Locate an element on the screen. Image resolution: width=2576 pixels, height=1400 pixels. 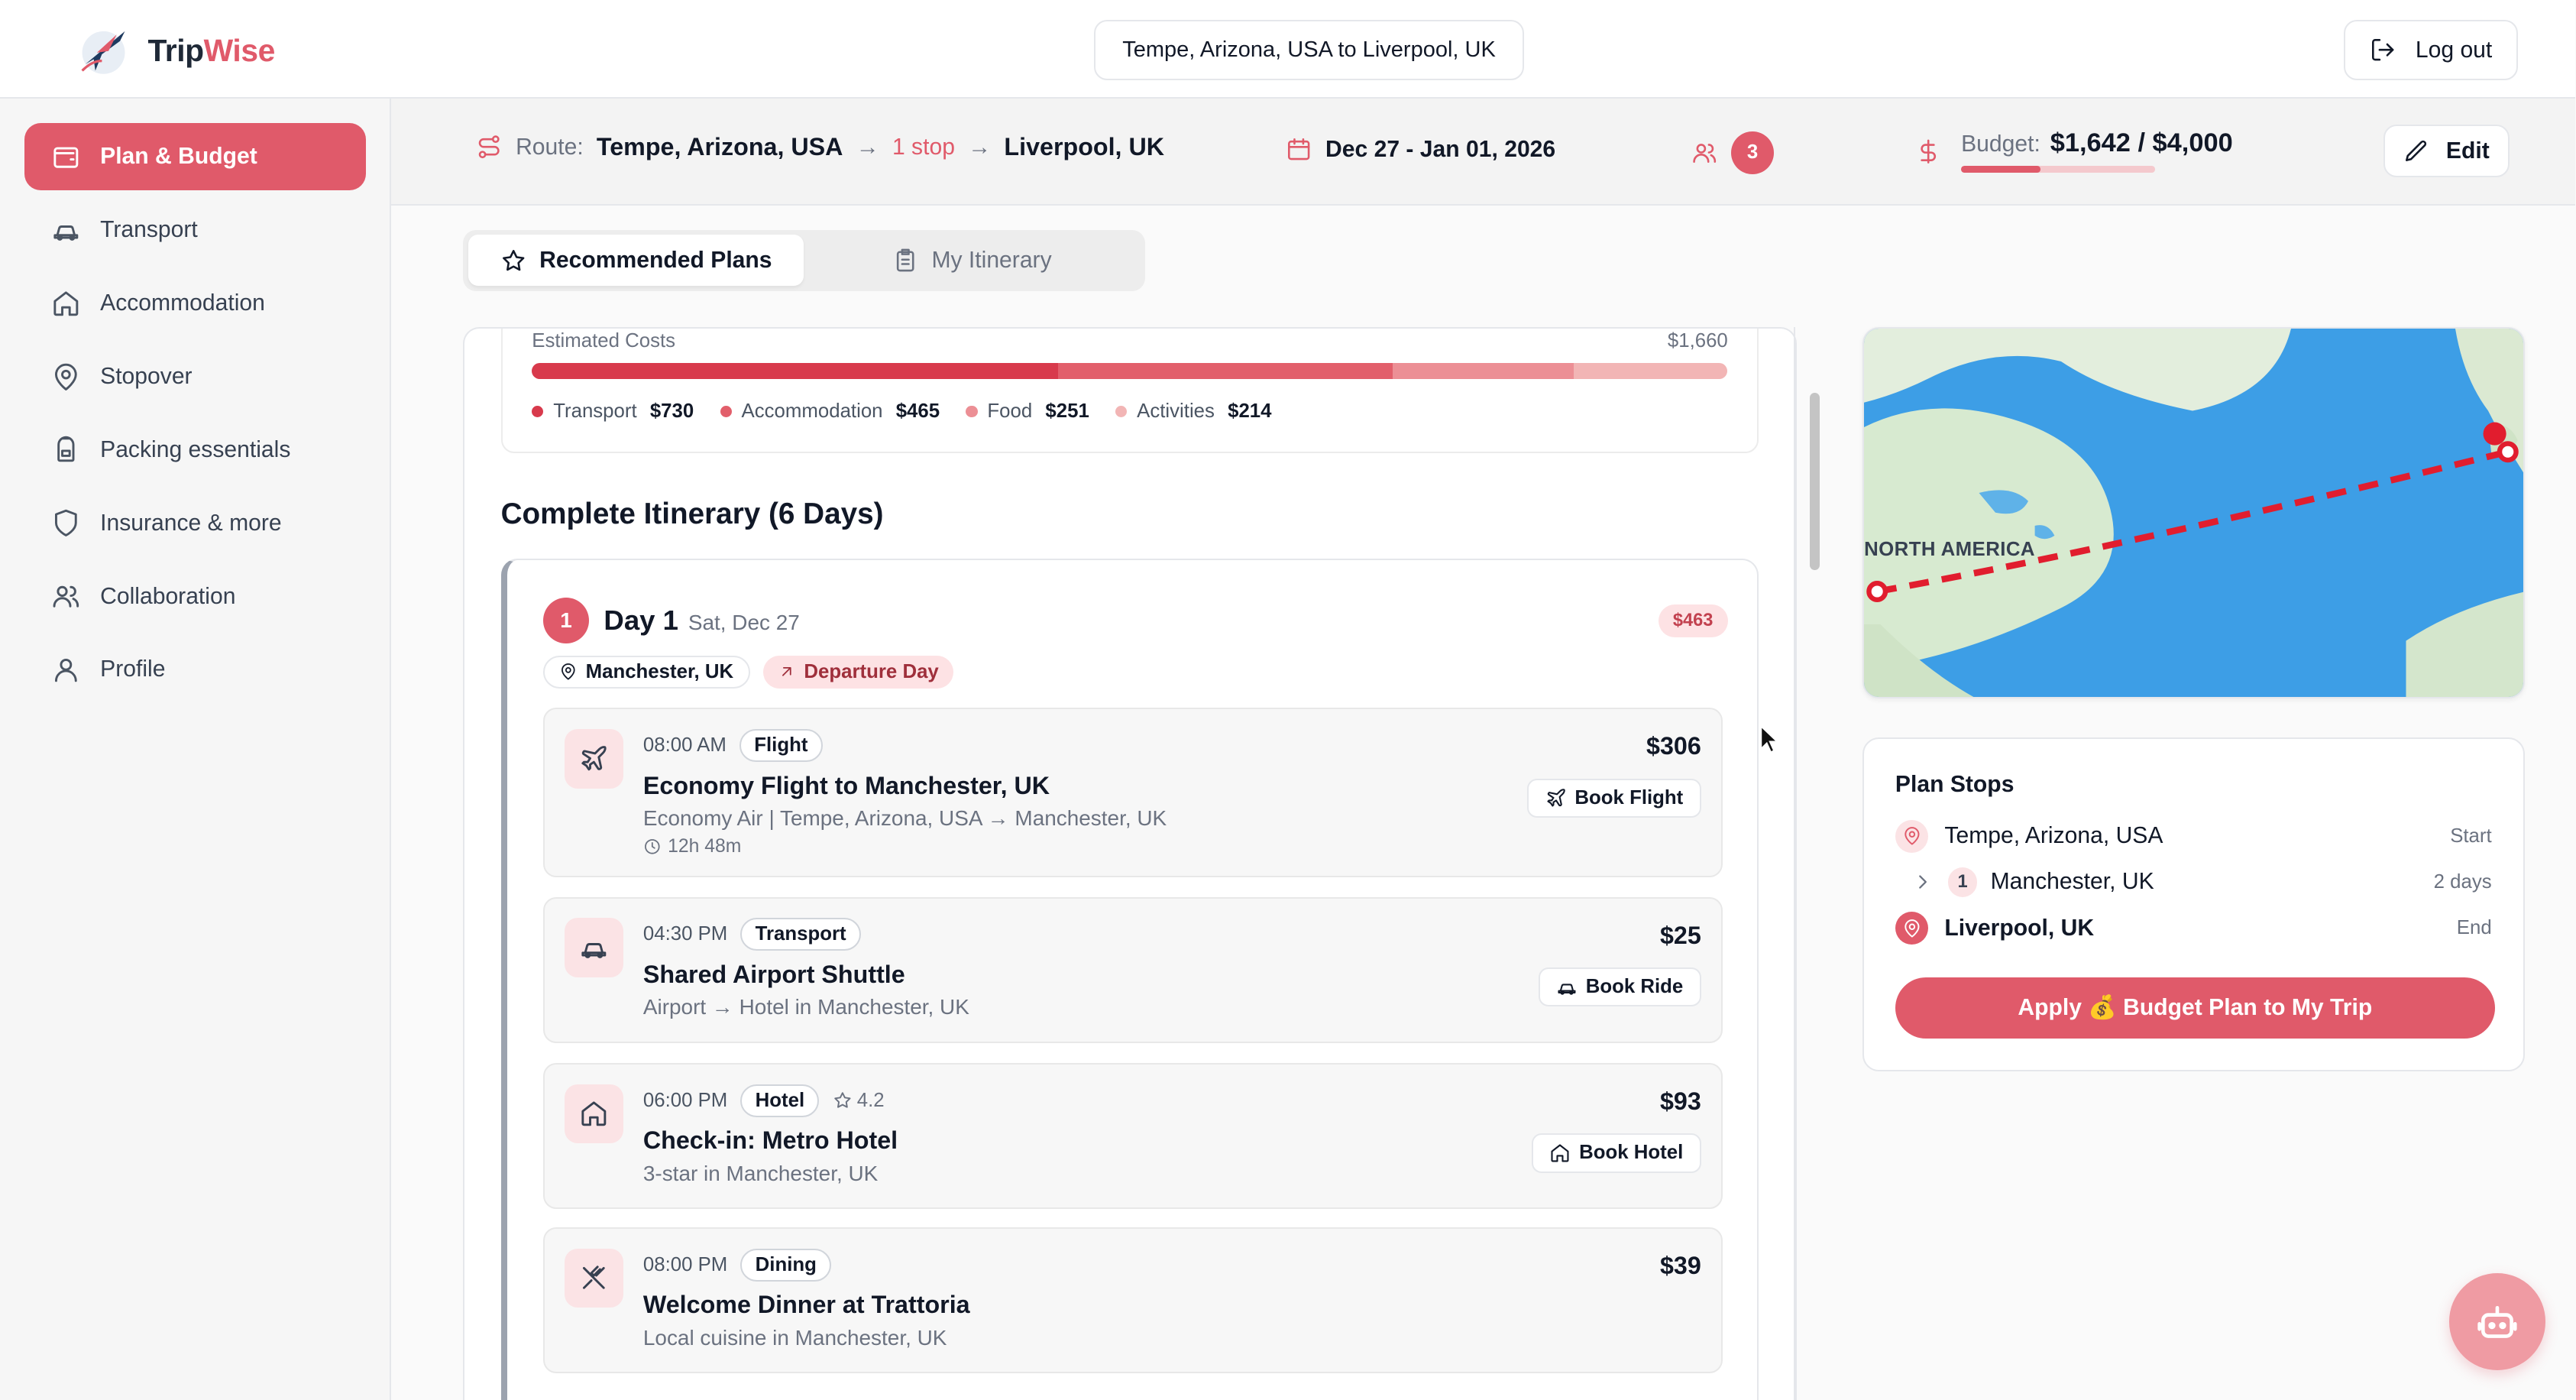
tab-my-itinerary: My Itinerary is located at coordinates (972, 260).